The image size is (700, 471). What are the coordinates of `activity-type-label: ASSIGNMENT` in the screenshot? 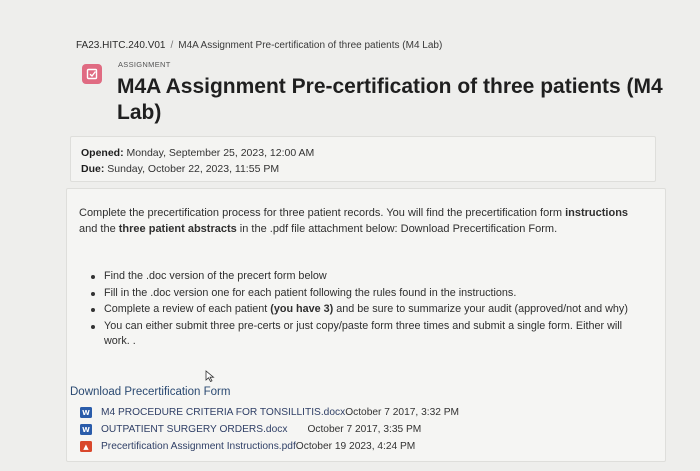 It's located at (144, 64).